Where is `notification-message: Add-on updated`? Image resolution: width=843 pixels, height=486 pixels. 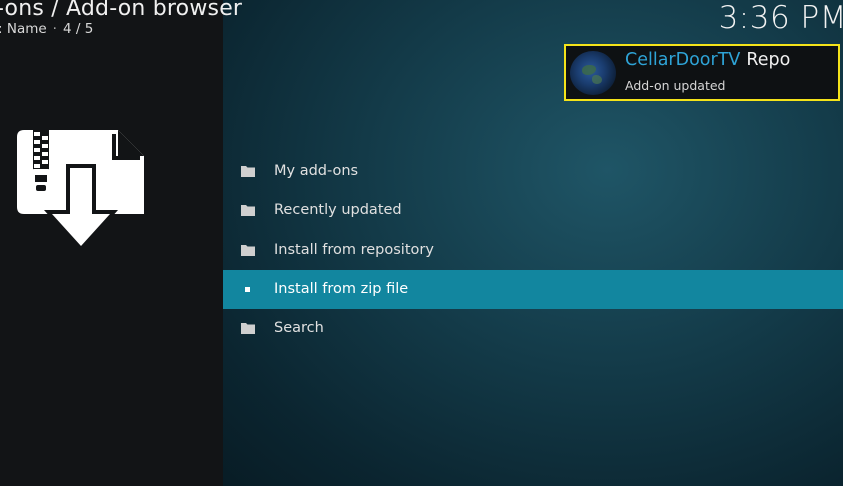
notification-message: Add-on updated is located at coordinates (675, 85).